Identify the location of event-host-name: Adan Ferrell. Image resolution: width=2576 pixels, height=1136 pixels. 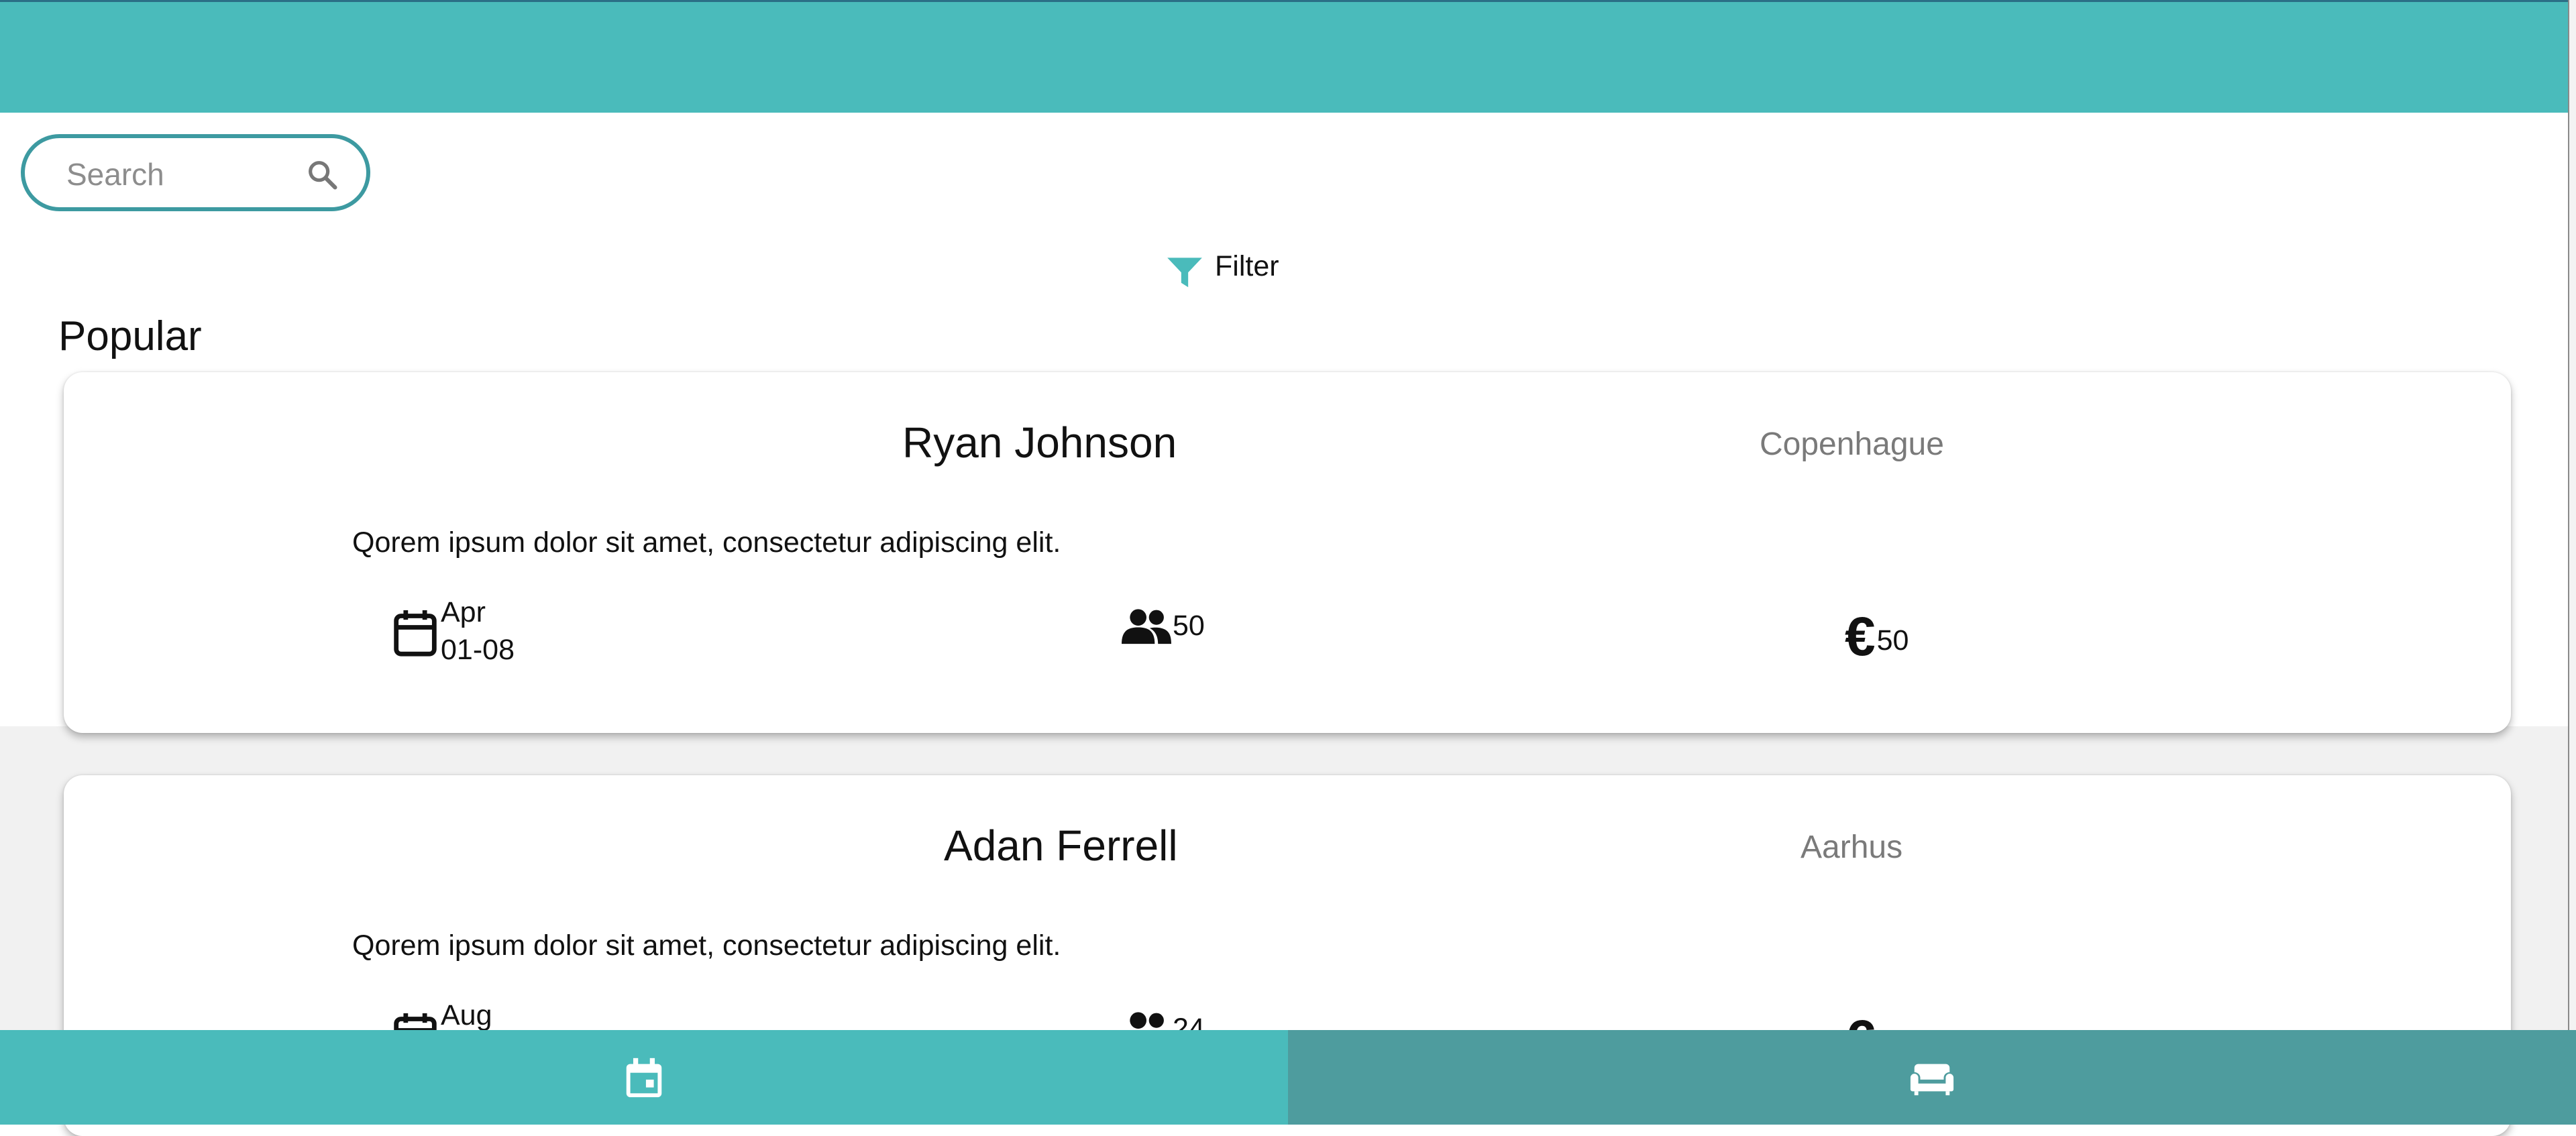
(1061, 845).